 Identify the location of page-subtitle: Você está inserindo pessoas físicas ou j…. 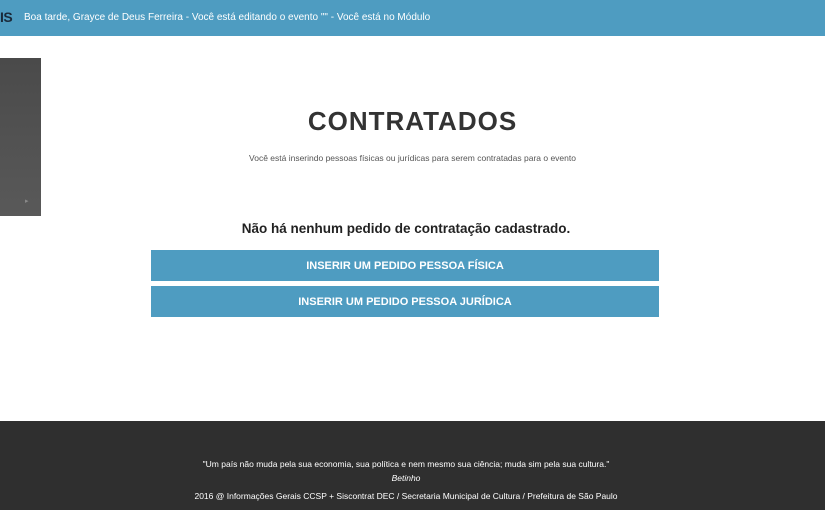
(412, 158).